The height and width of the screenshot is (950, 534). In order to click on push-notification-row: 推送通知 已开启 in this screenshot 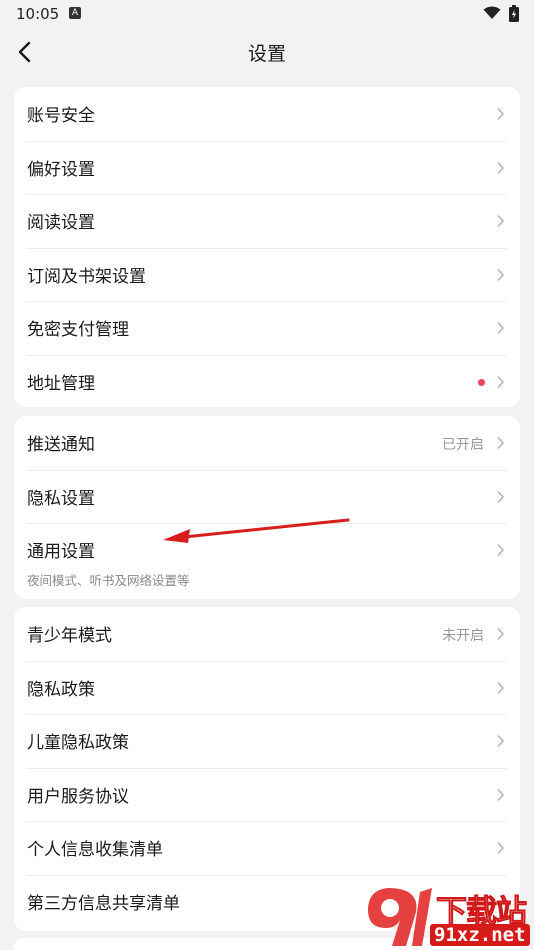, I will do `click(267, 443)`.